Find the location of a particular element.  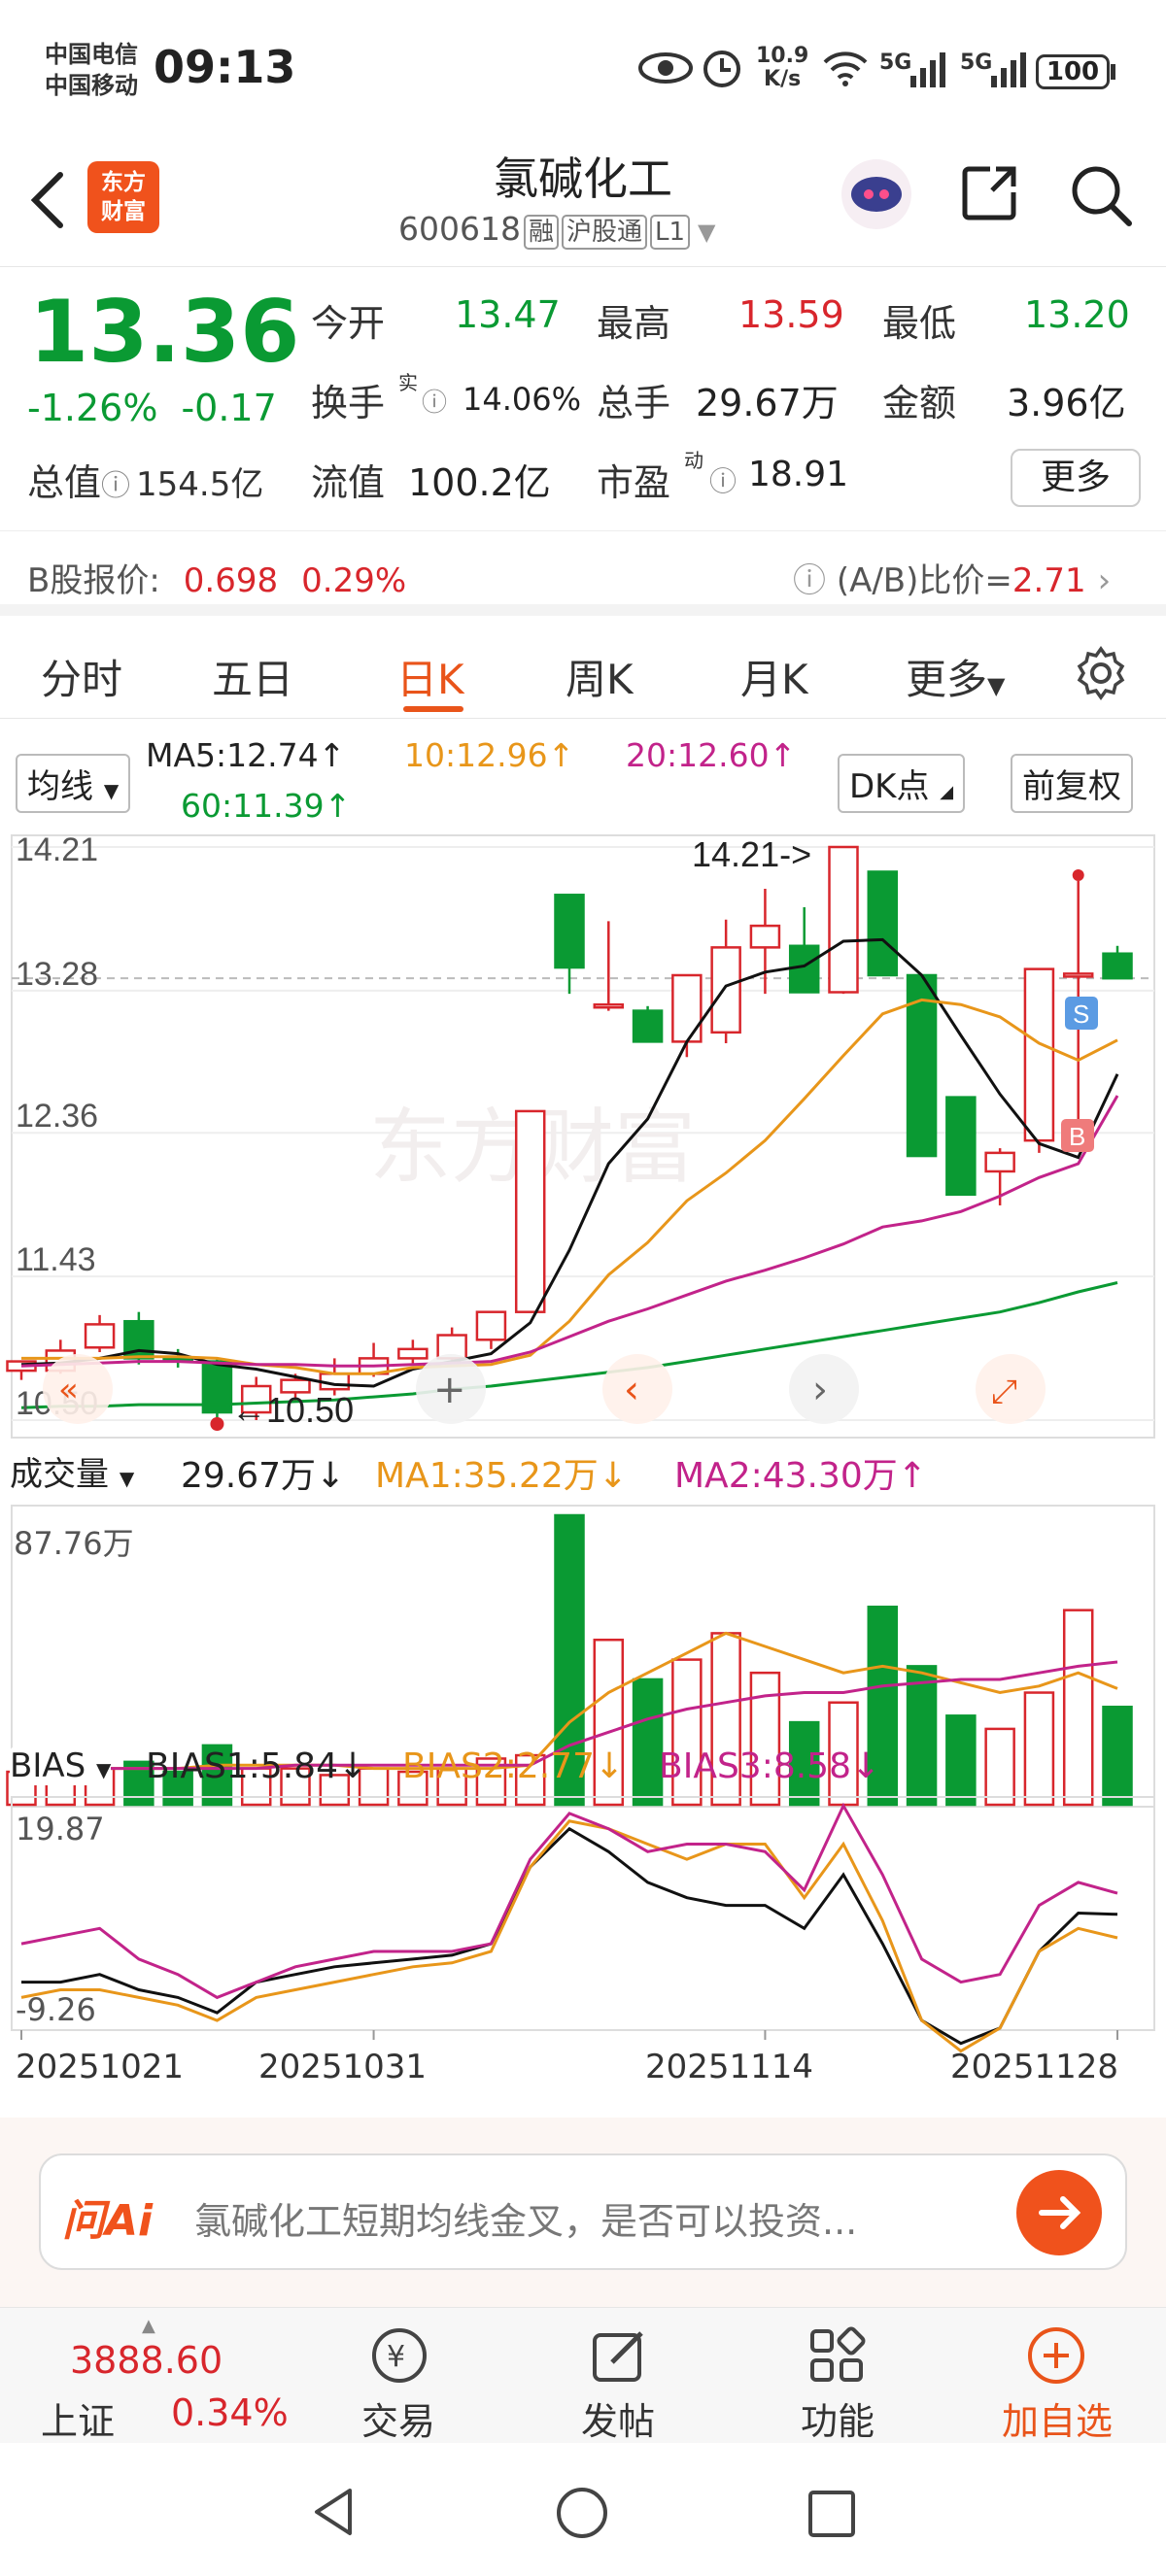

y-tick-label: 13.28 is located at coordinates (57, 974).